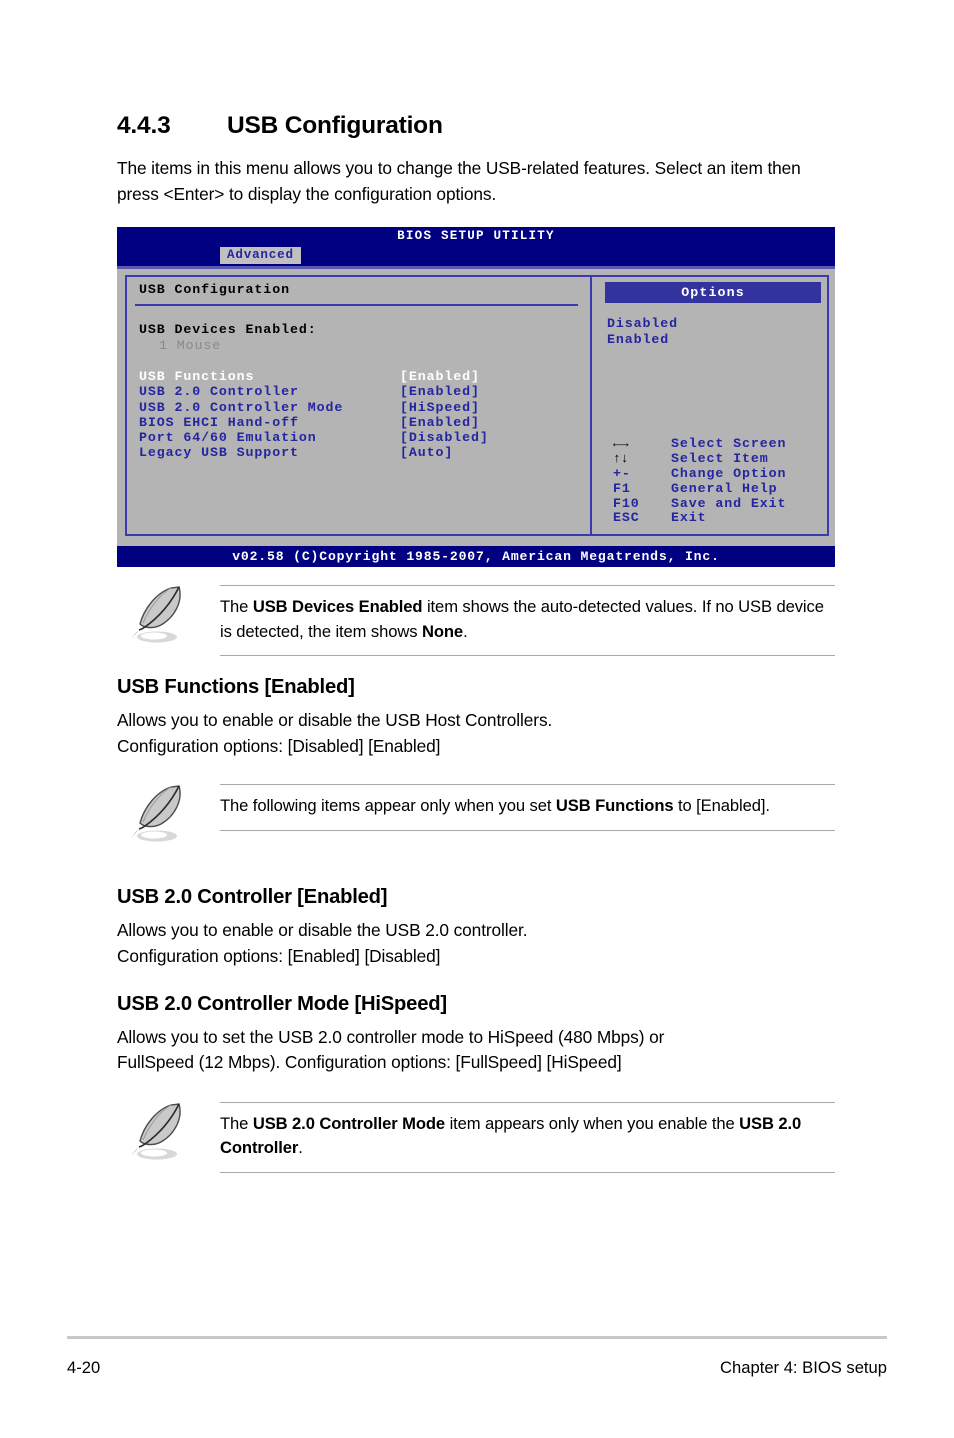 This screenshot has width=954, height=1438. Describe the element at coordinates (197, 377) in the screenshot. I see `bios-item-label: USB Functions` at that location.